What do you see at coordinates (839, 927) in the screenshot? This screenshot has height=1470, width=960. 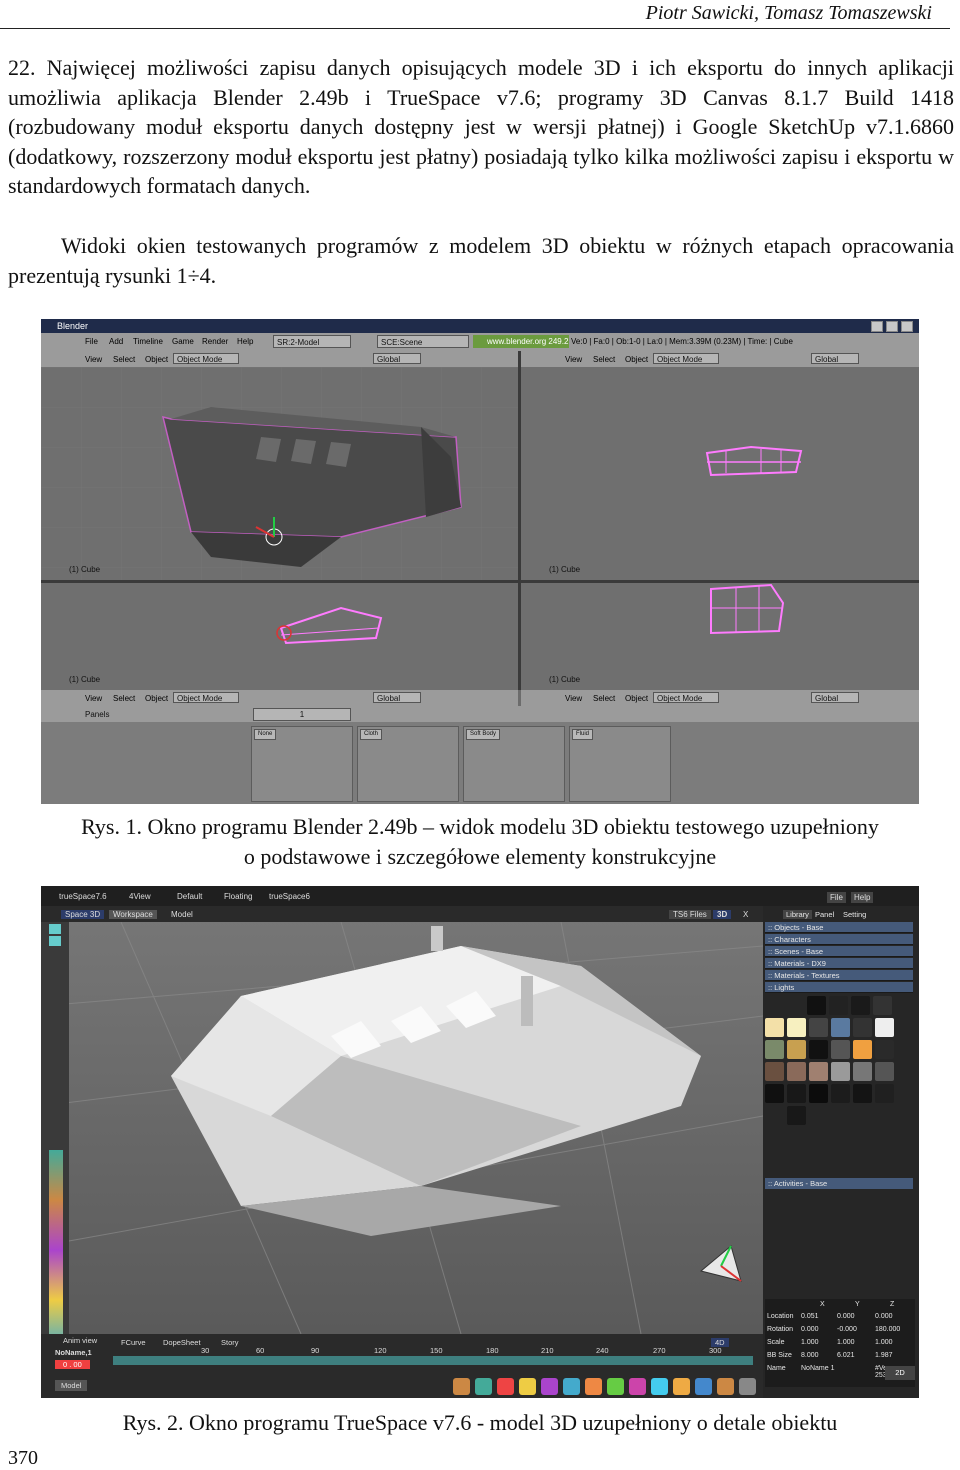 I see `library-item: :: Objects - Base` at bounding box center [839, 927].